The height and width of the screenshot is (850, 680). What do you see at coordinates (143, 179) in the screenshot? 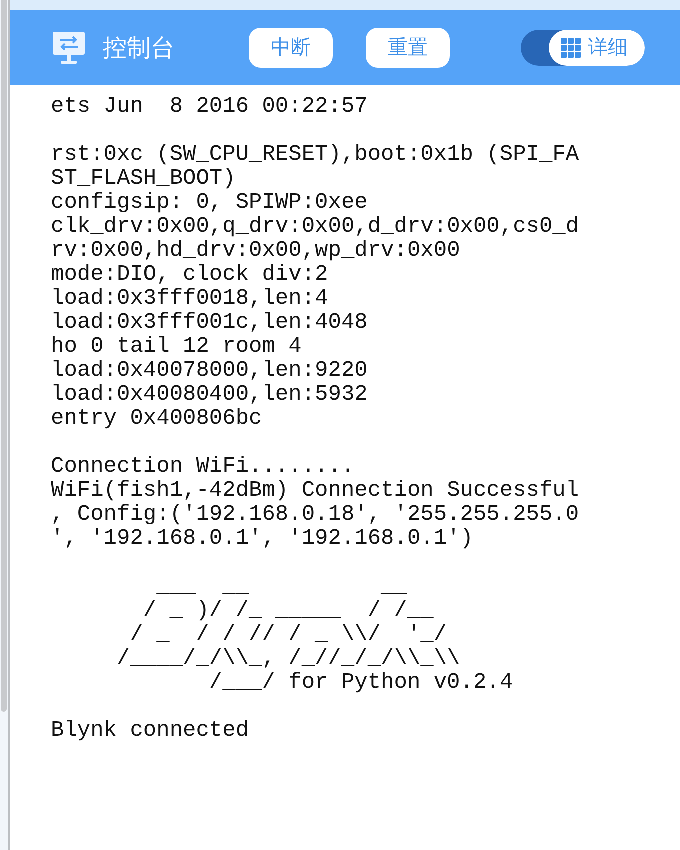
I see `console-line: ST_FLASH_BOOT)` at bounding box center [143, 179].